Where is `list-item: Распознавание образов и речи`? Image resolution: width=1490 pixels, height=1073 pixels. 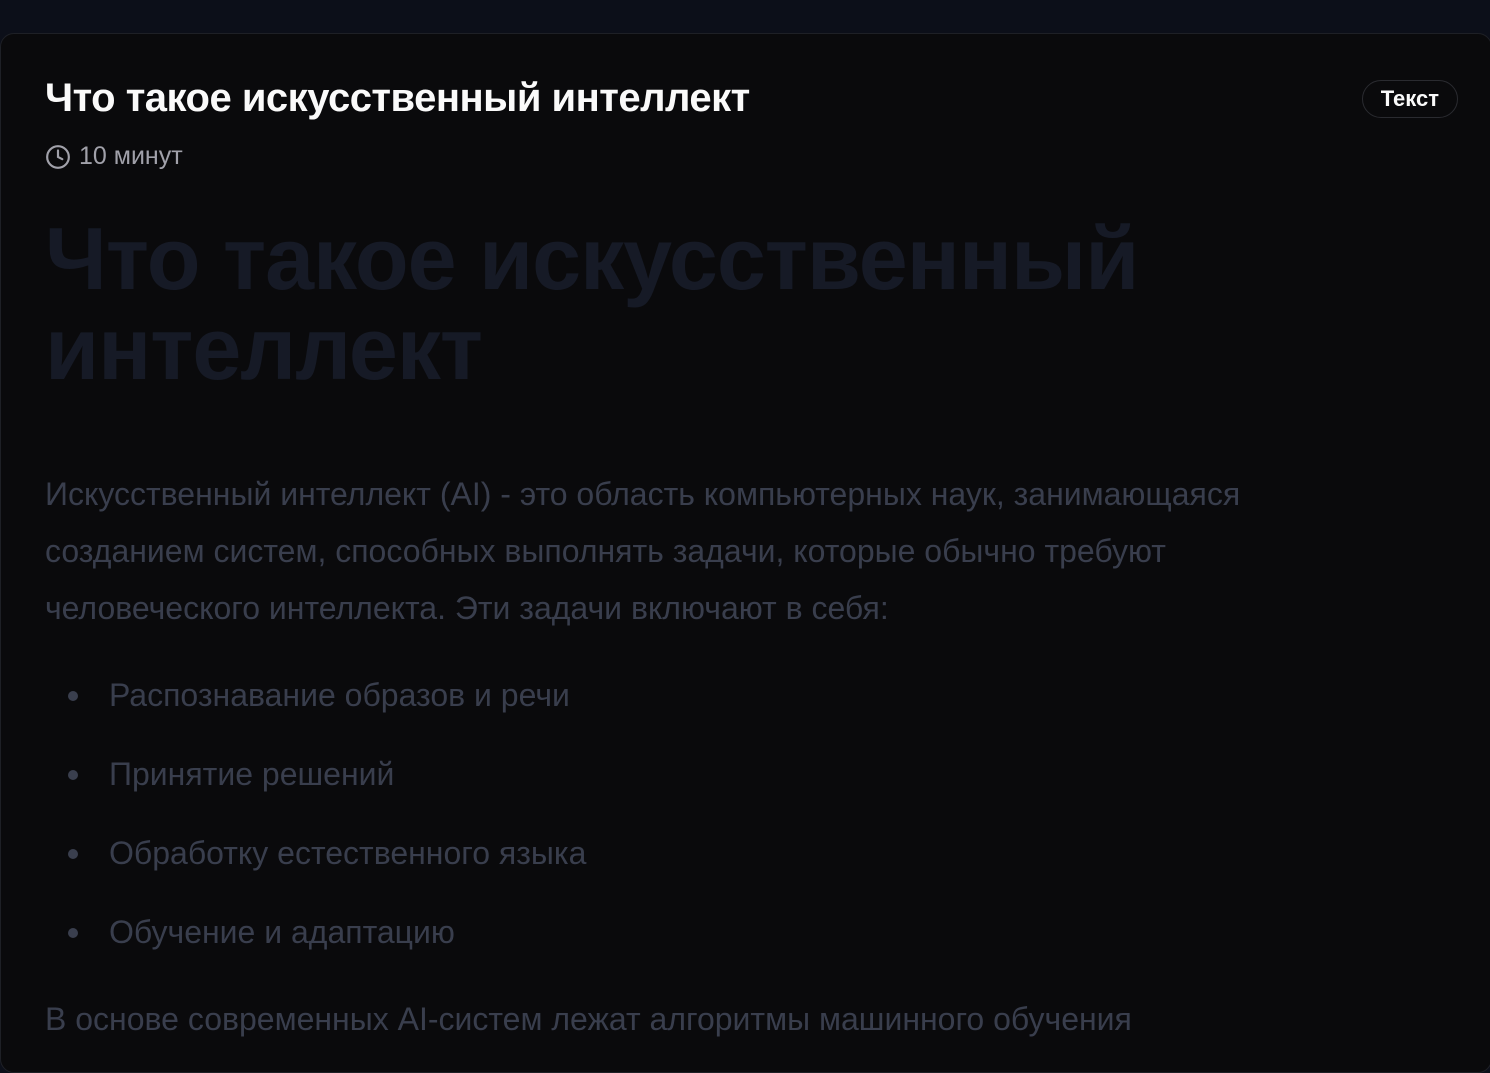
list-item: Распознавание образов и речи is located at coordinates (756, 695).